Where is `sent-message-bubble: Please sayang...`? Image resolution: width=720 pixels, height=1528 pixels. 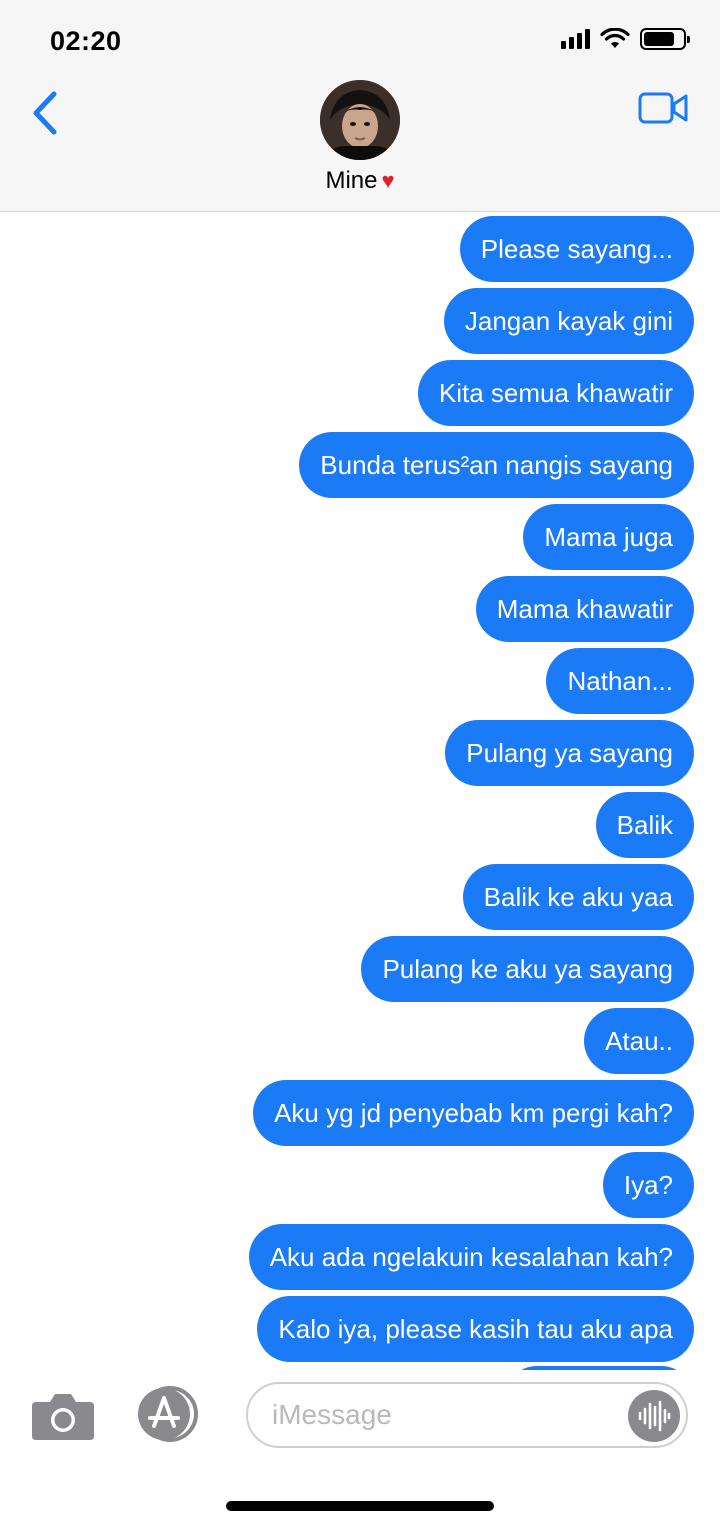 sent-message-bubble: Please sayang... is located at coordinates (576, 249).